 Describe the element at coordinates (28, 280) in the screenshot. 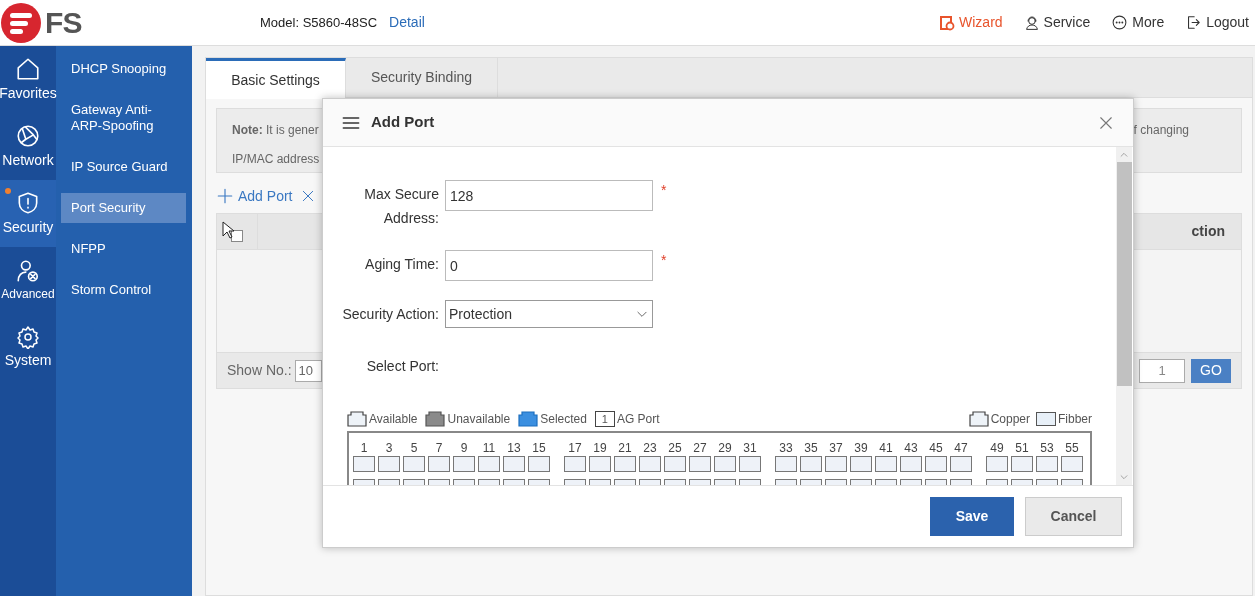

I see `rail-item: Advanced` at that location.